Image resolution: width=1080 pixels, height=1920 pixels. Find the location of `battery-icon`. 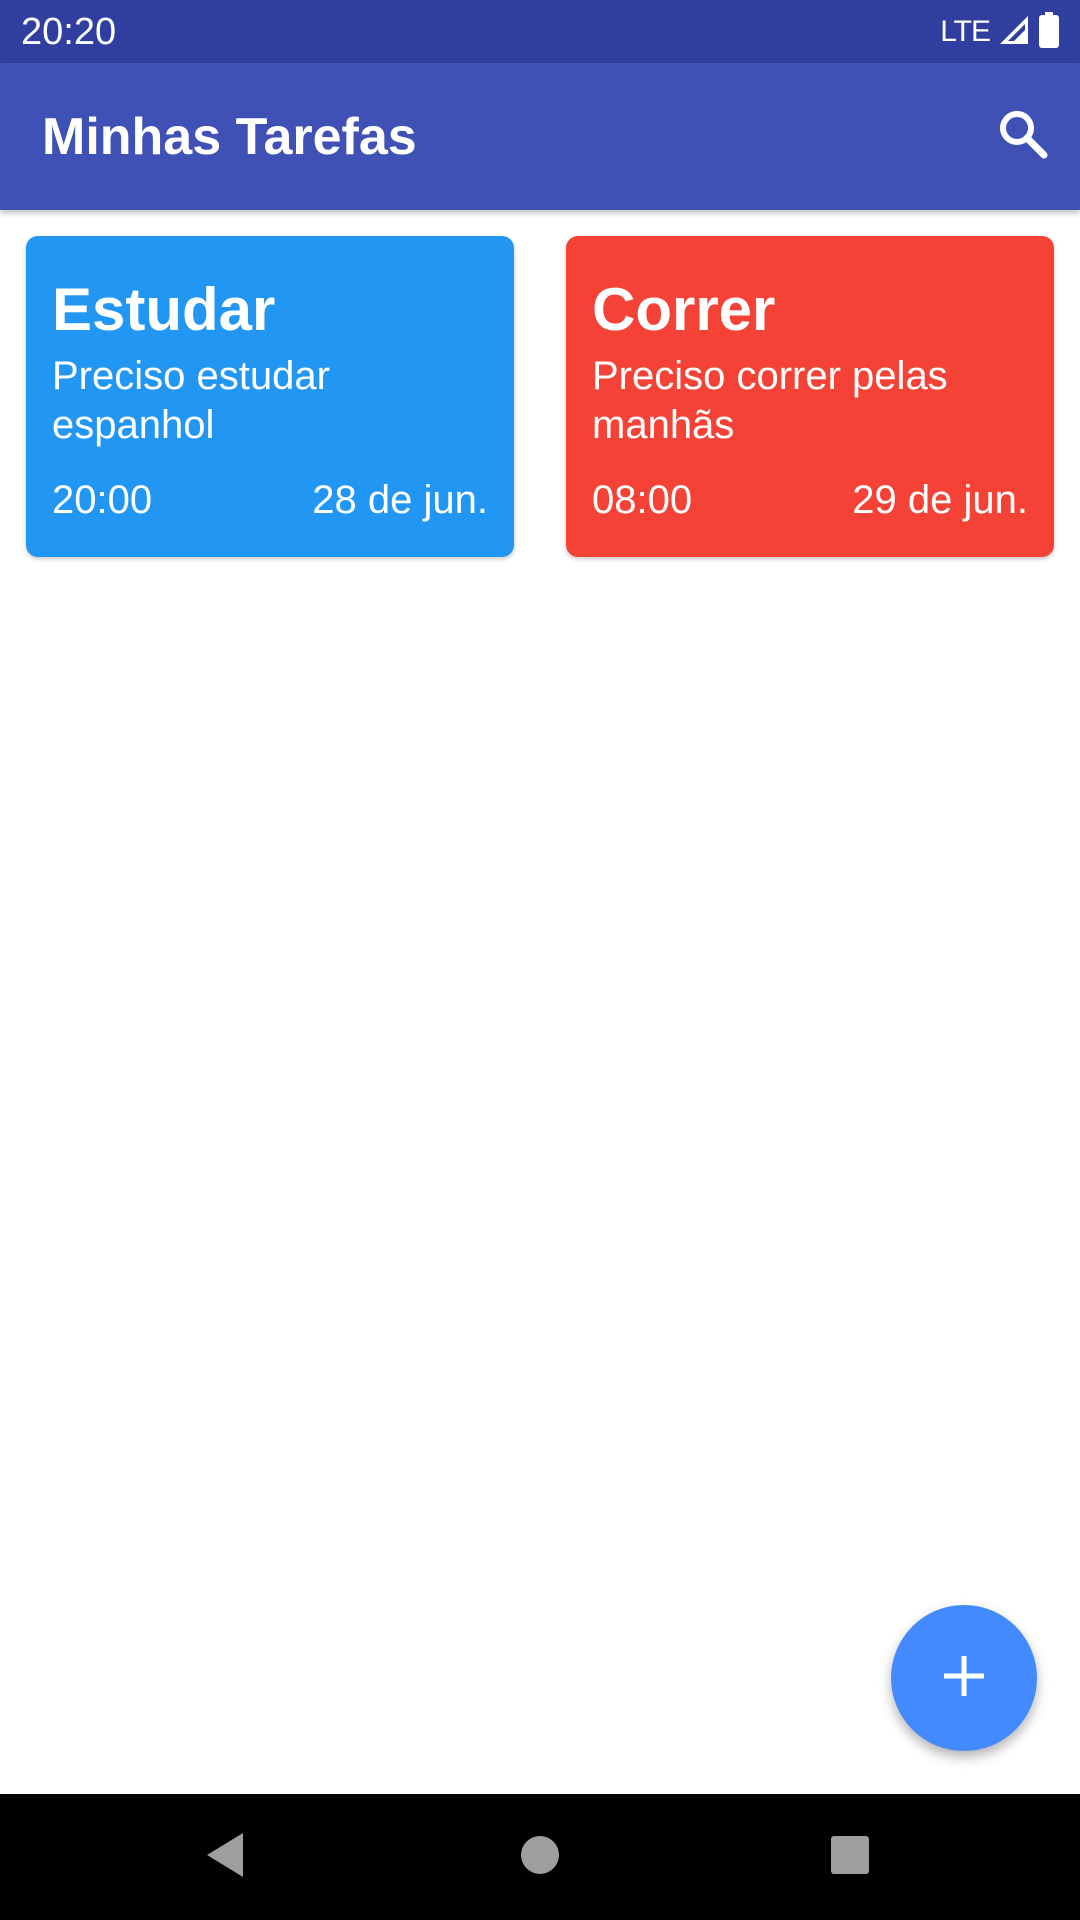

battery-icon is located at coordinates (1049, 32).